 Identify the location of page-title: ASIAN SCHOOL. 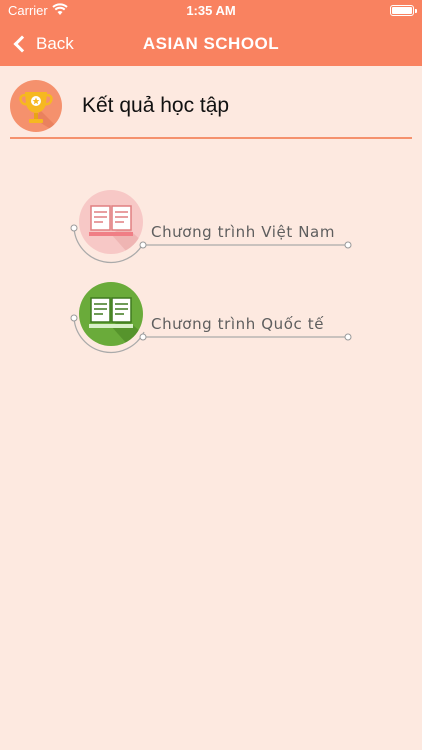
(211, 43).